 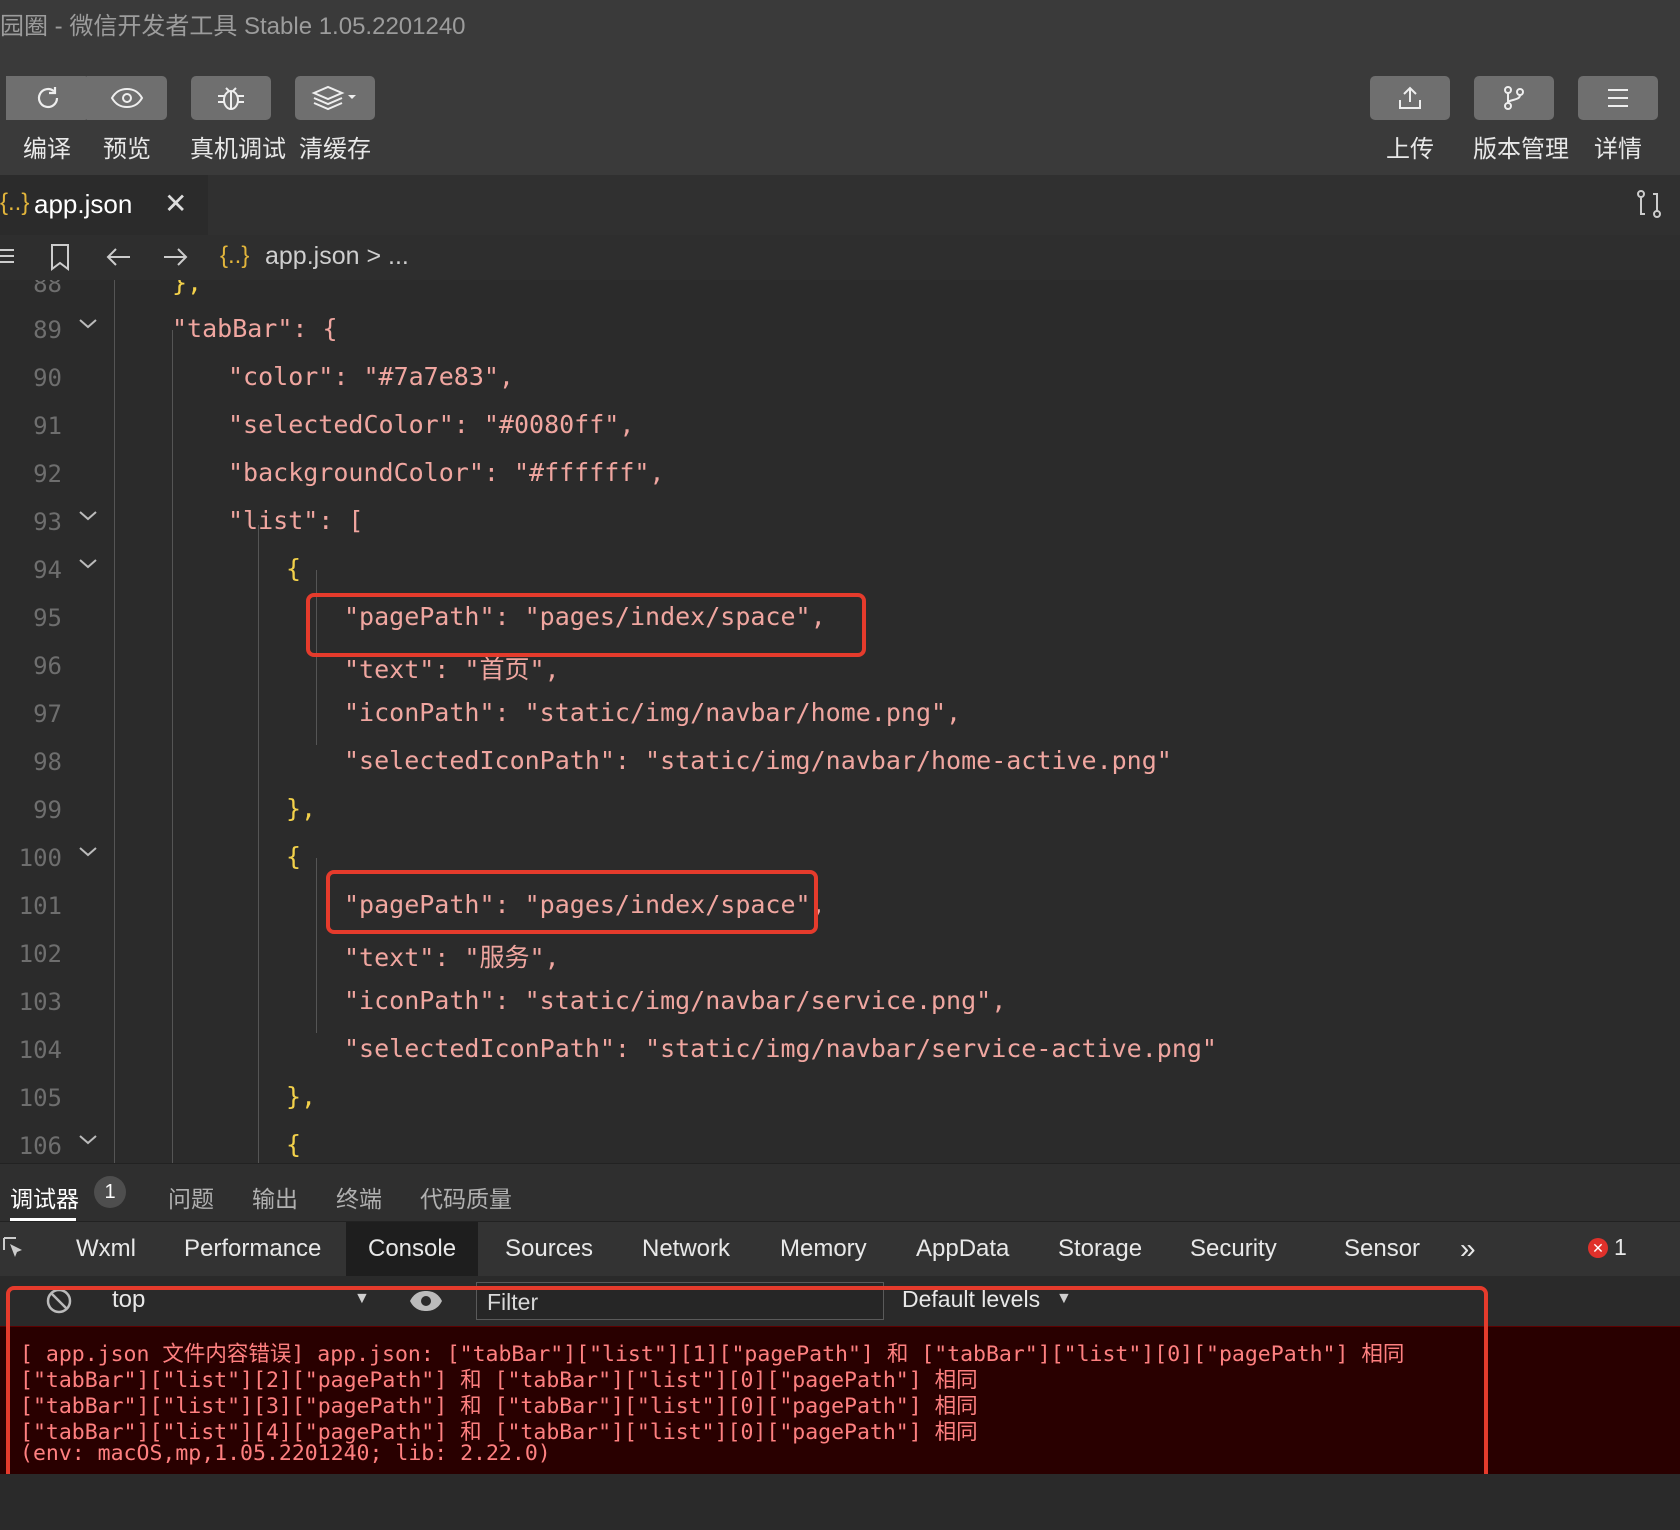 I want to click on layers-icon, so click(x=333, y=98).